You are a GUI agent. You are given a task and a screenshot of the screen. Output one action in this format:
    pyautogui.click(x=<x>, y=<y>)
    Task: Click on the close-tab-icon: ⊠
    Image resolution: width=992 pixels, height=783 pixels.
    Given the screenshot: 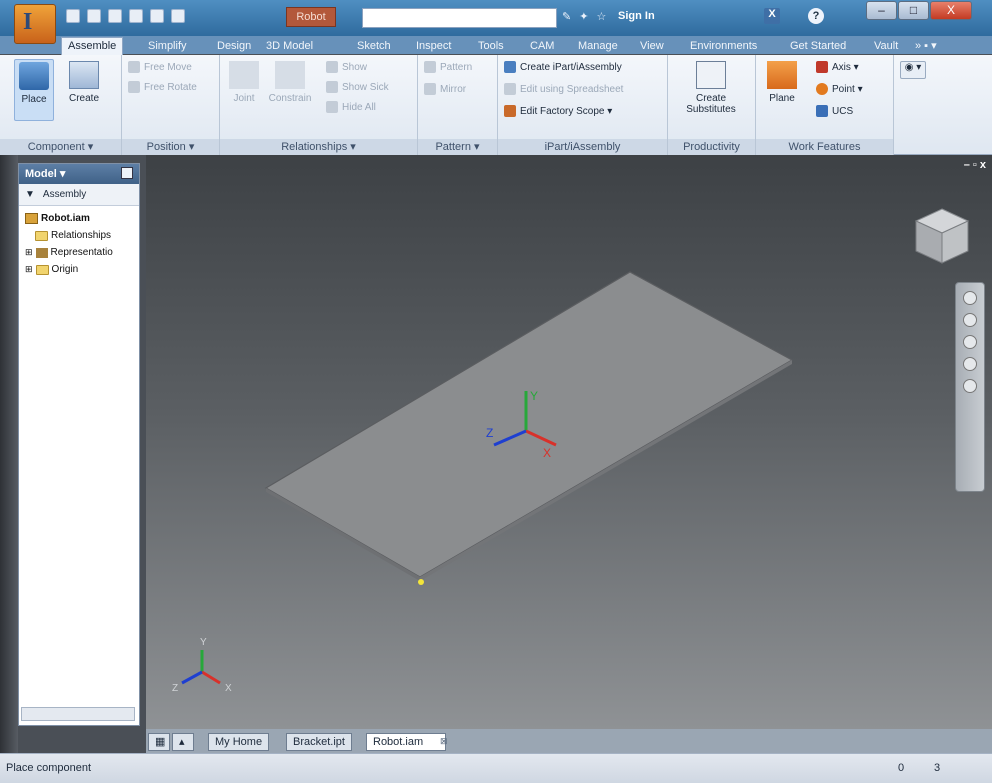 What is the action you would take?
    pyautogui.click(x=444, y=741)
    